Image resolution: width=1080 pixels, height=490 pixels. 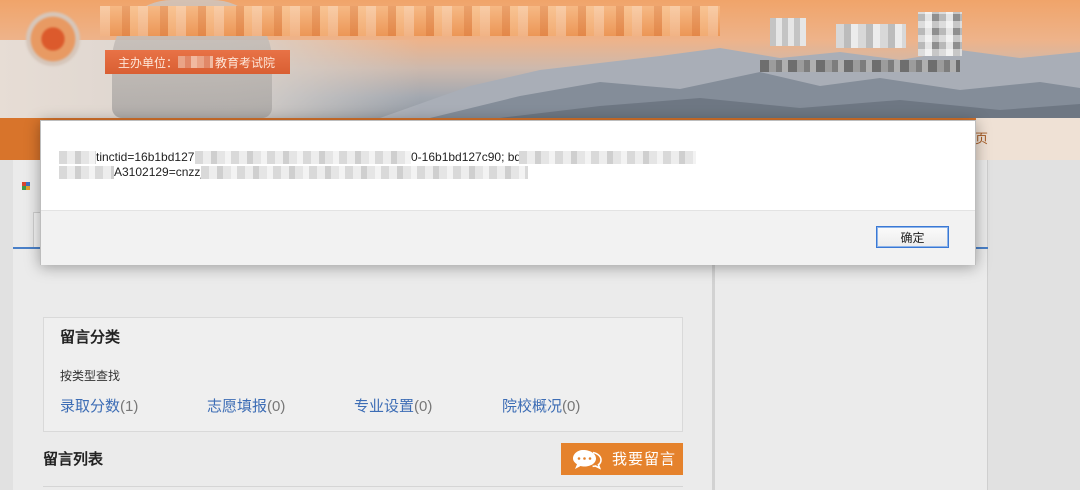 I want to click on list-divider, so click(x=363, y=486).